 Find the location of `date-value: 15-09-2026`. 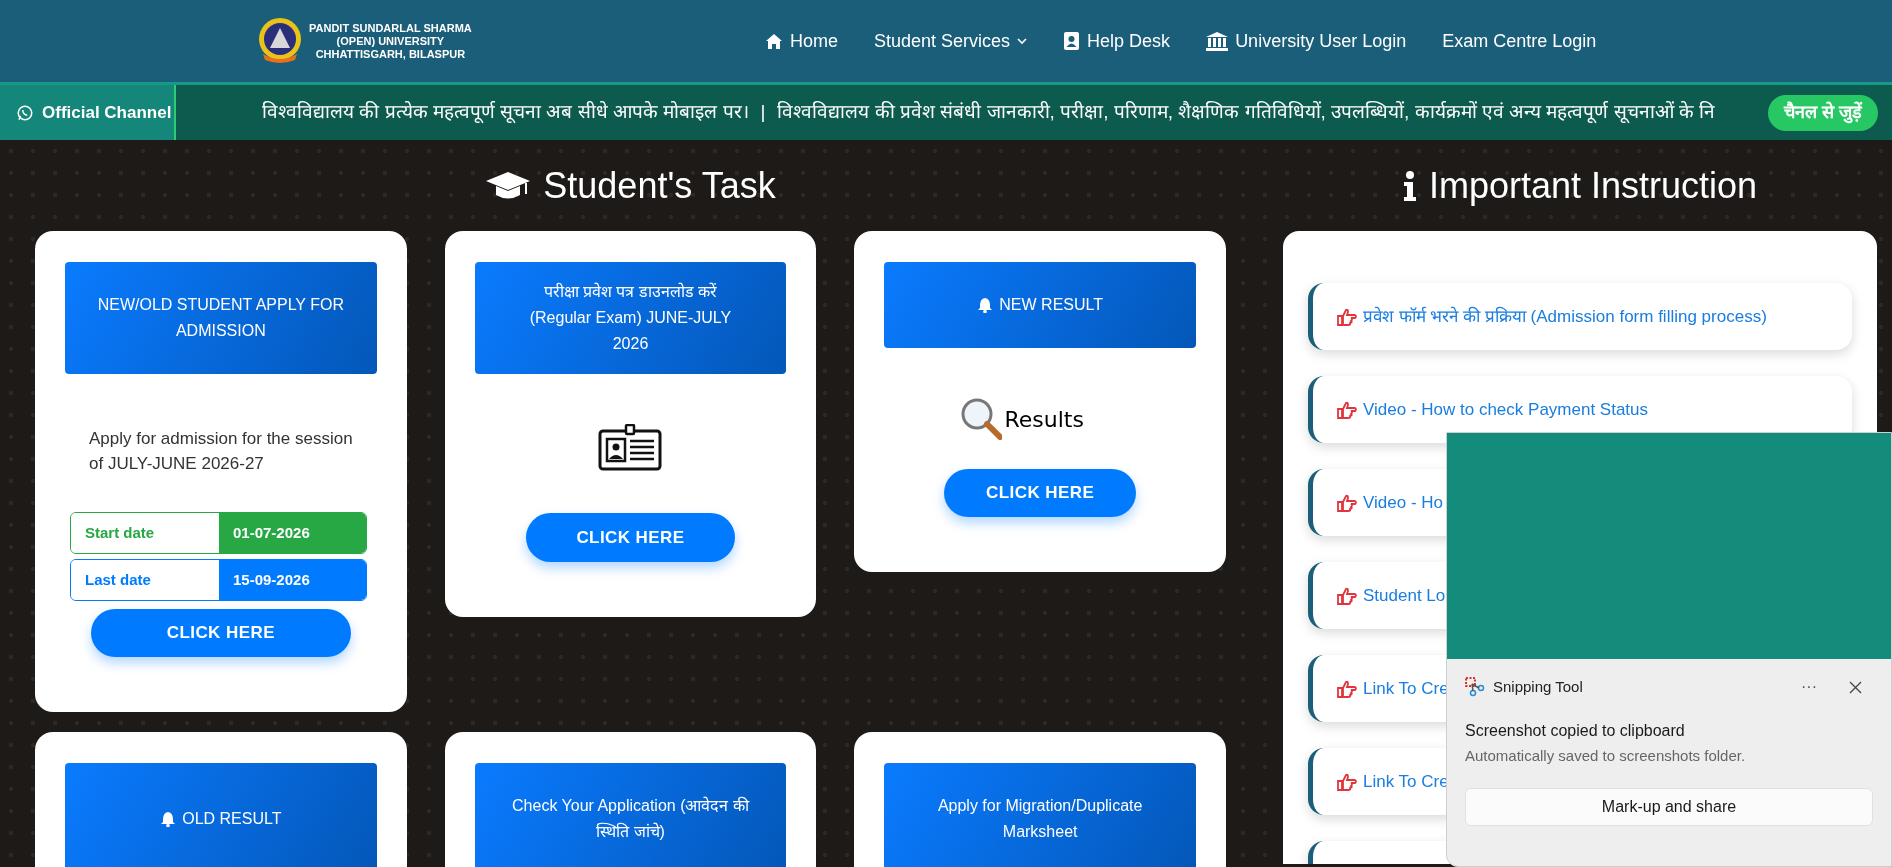

date-value: 15-09-2026 is located at coordinates (292, 580).